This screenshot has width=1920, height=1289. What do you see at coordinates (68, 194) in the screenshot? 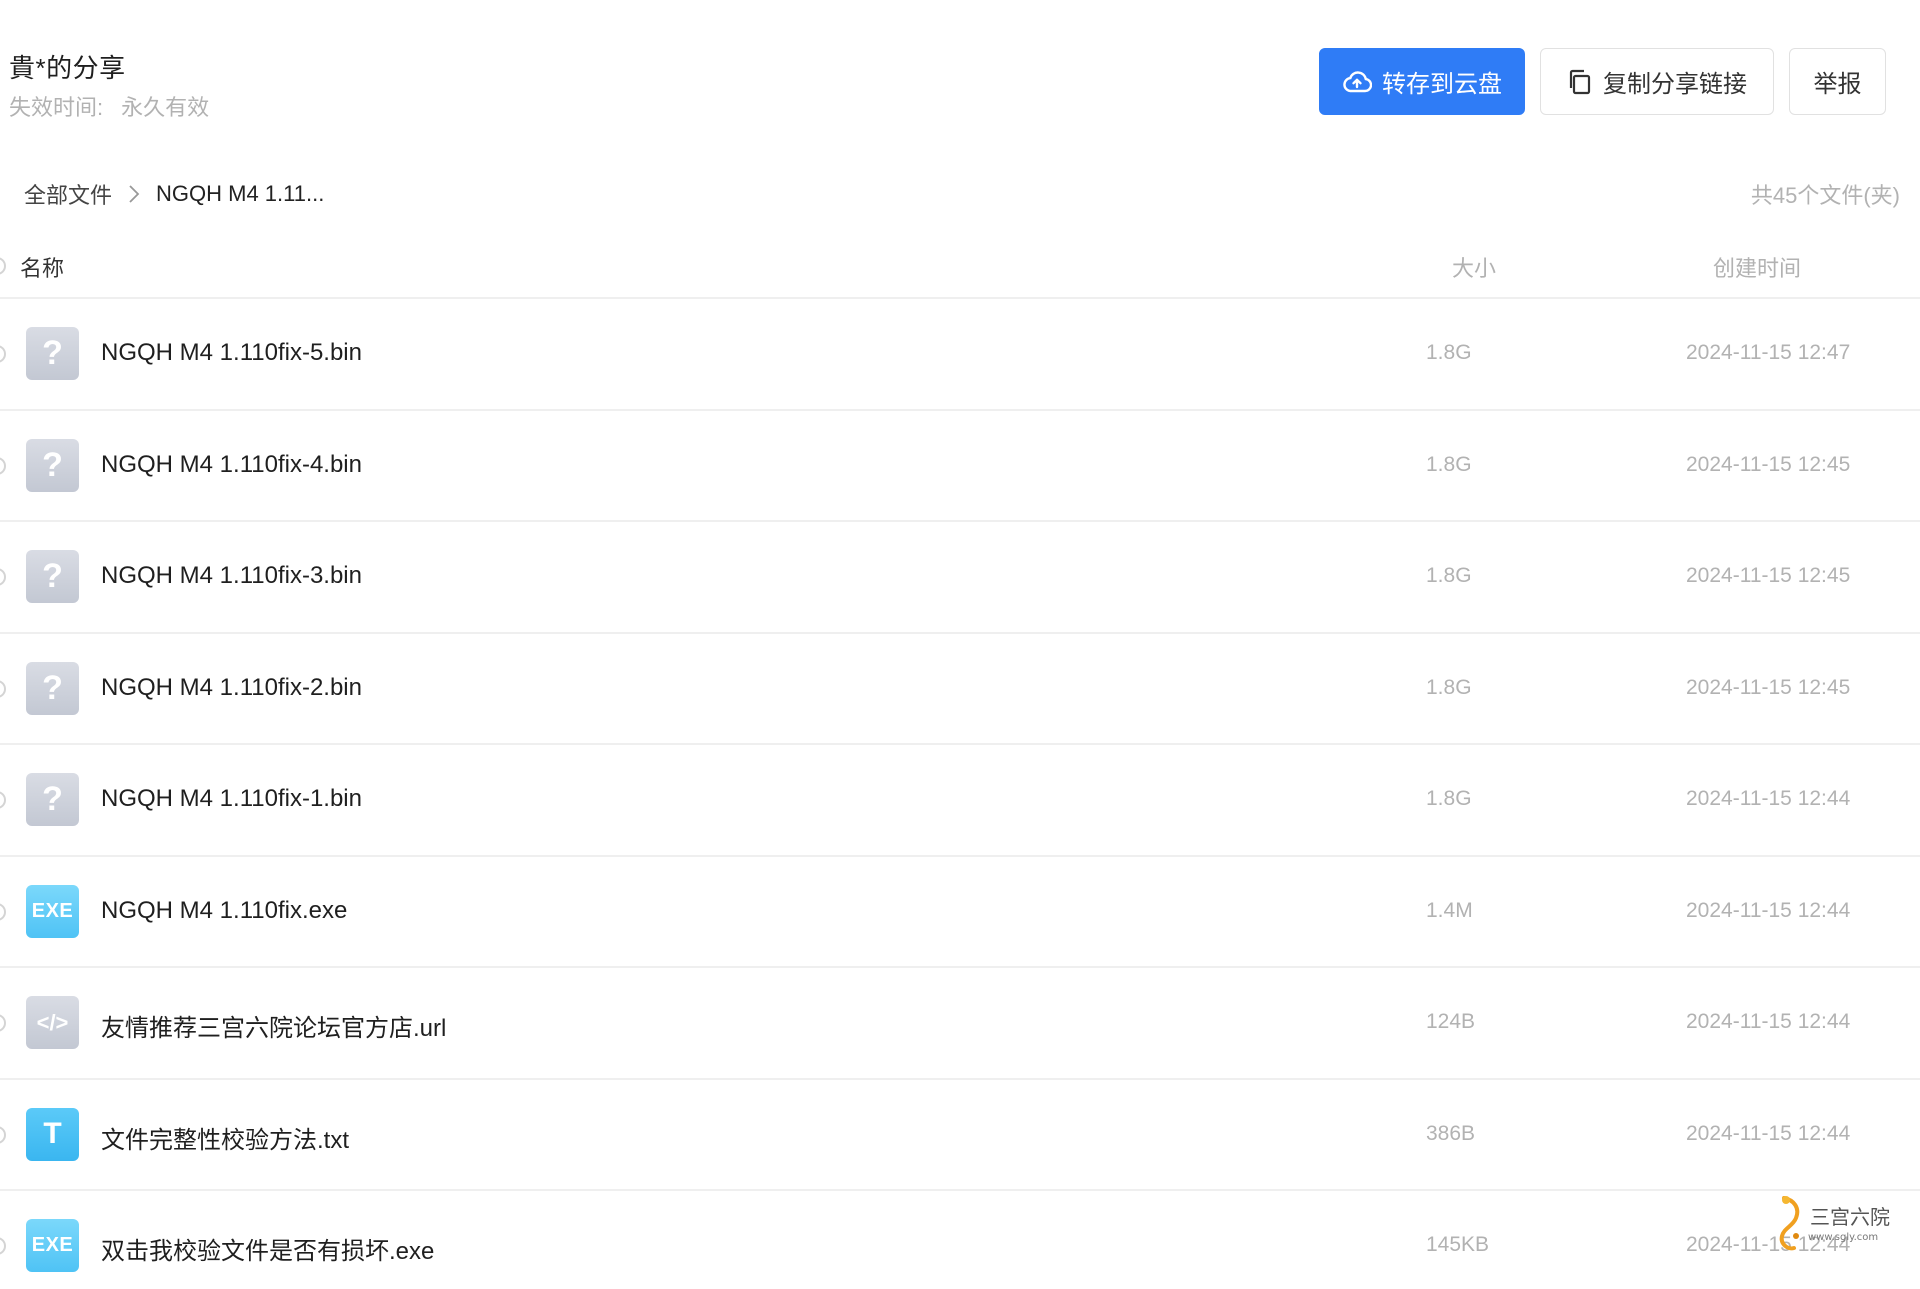
I see `breadcrumb-root-link: 全部文件` at bounding box center [68, 194].